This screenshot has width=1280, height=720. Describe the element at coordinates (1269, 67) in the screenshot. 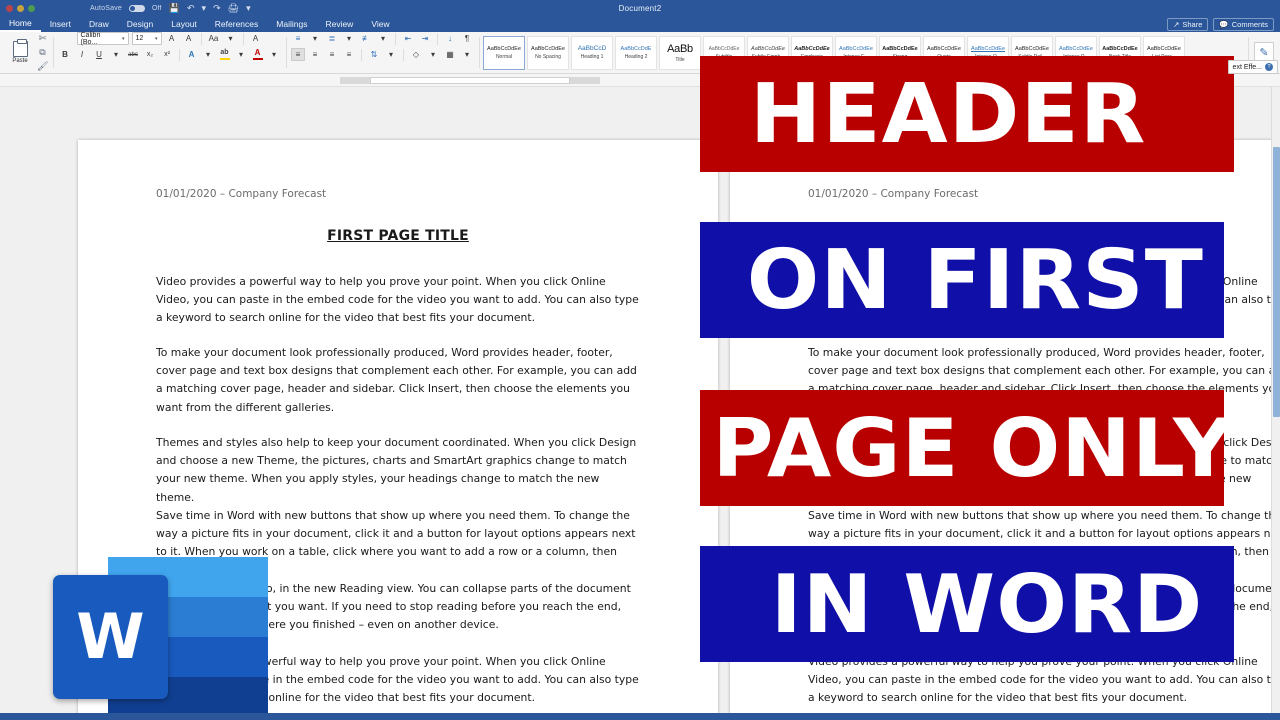

I see `help-icon: ?` at that location.